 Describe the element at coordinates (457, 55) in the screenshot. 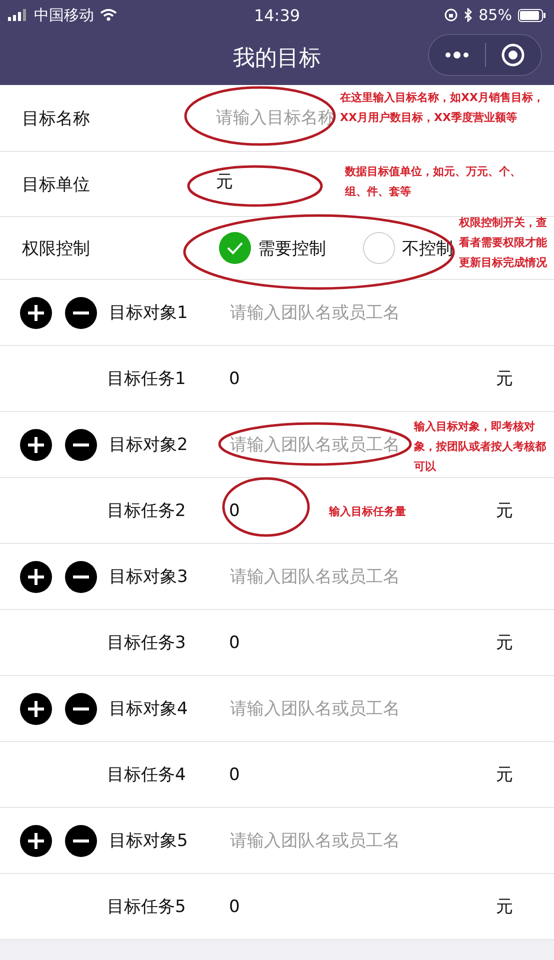

I see `more-icon` at that location.